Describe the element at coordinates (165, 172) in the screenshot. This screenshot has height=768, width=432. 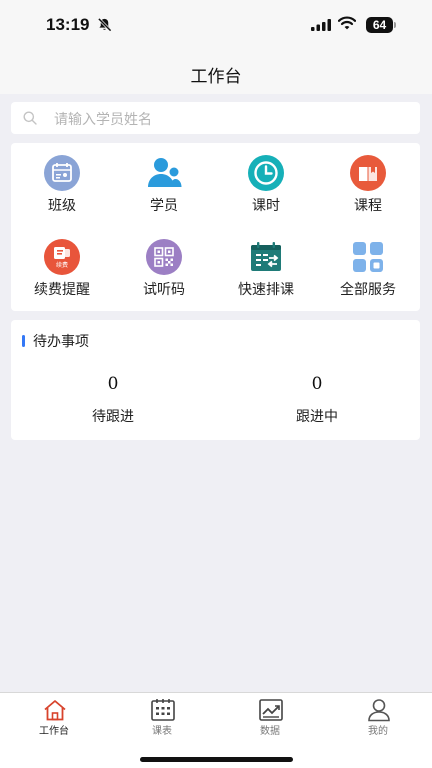
I see `students-icon` at that location.